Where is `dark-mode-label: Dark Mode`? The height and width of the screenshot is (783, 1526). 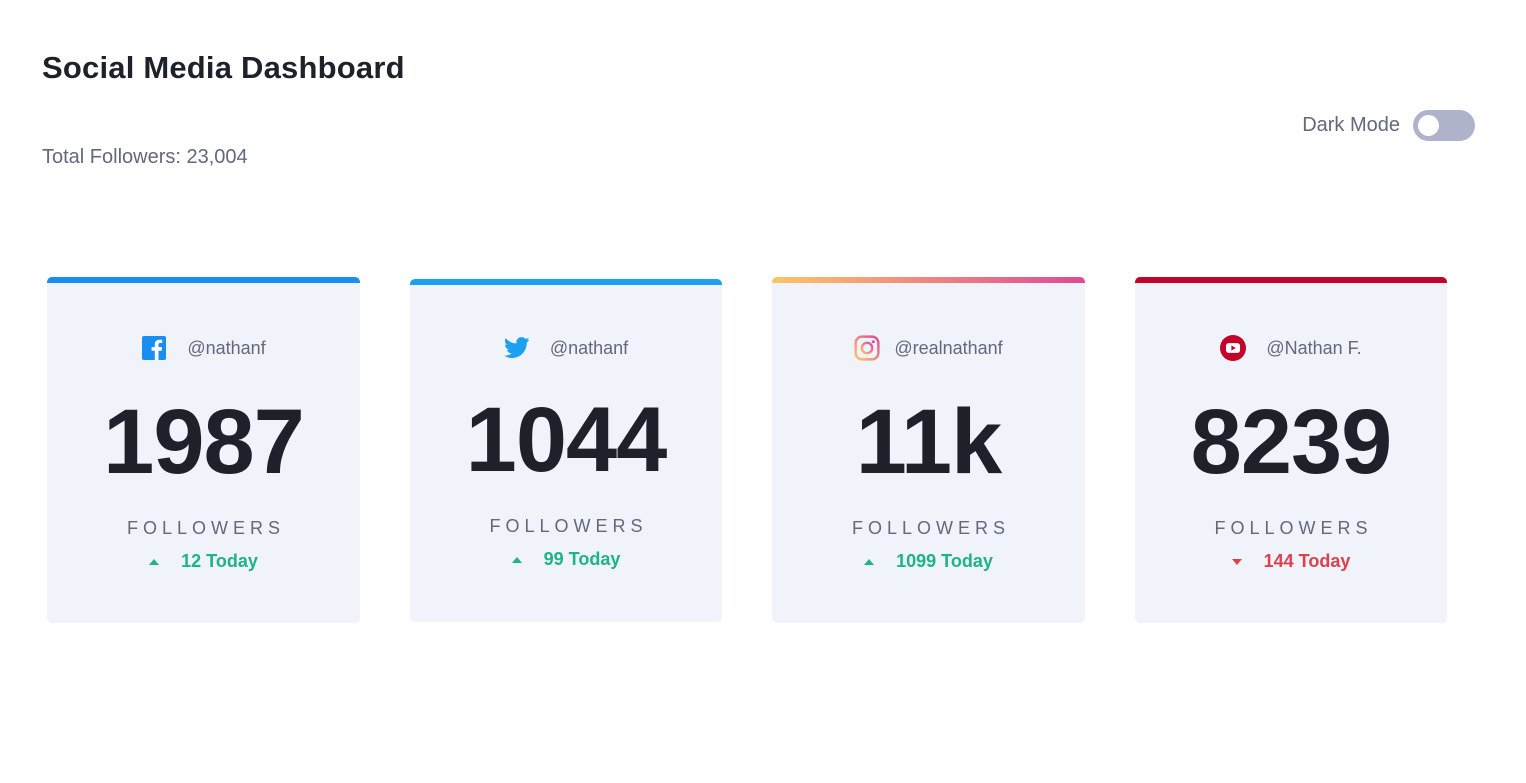 dark-mode-label: Dark Mode is located at coordinates (1351, 125).